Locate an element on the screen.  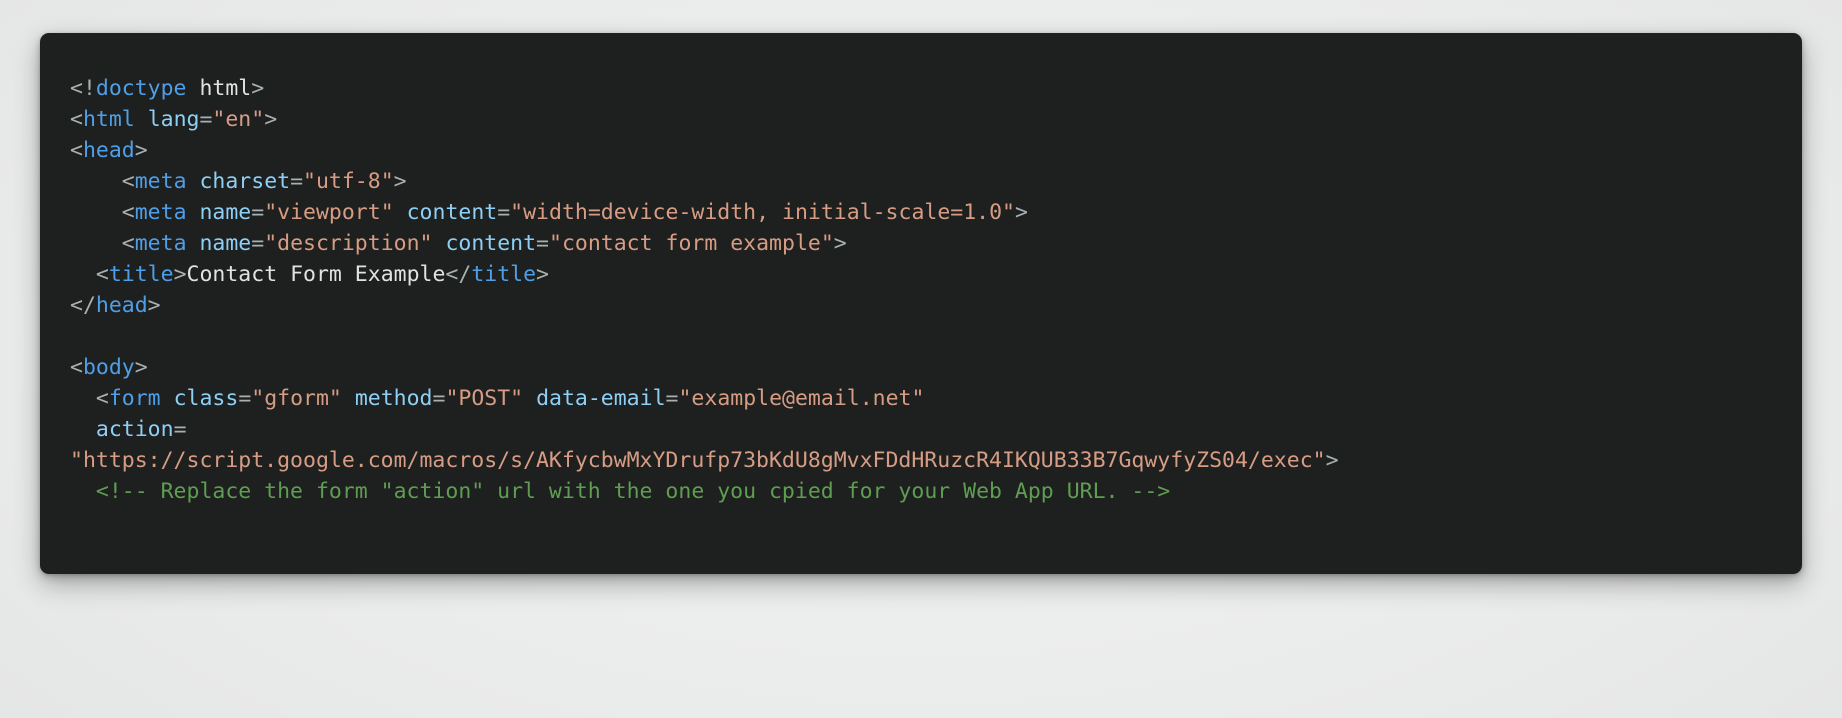
code-token-val: "contact form example" is located at coordinates (691, 243).